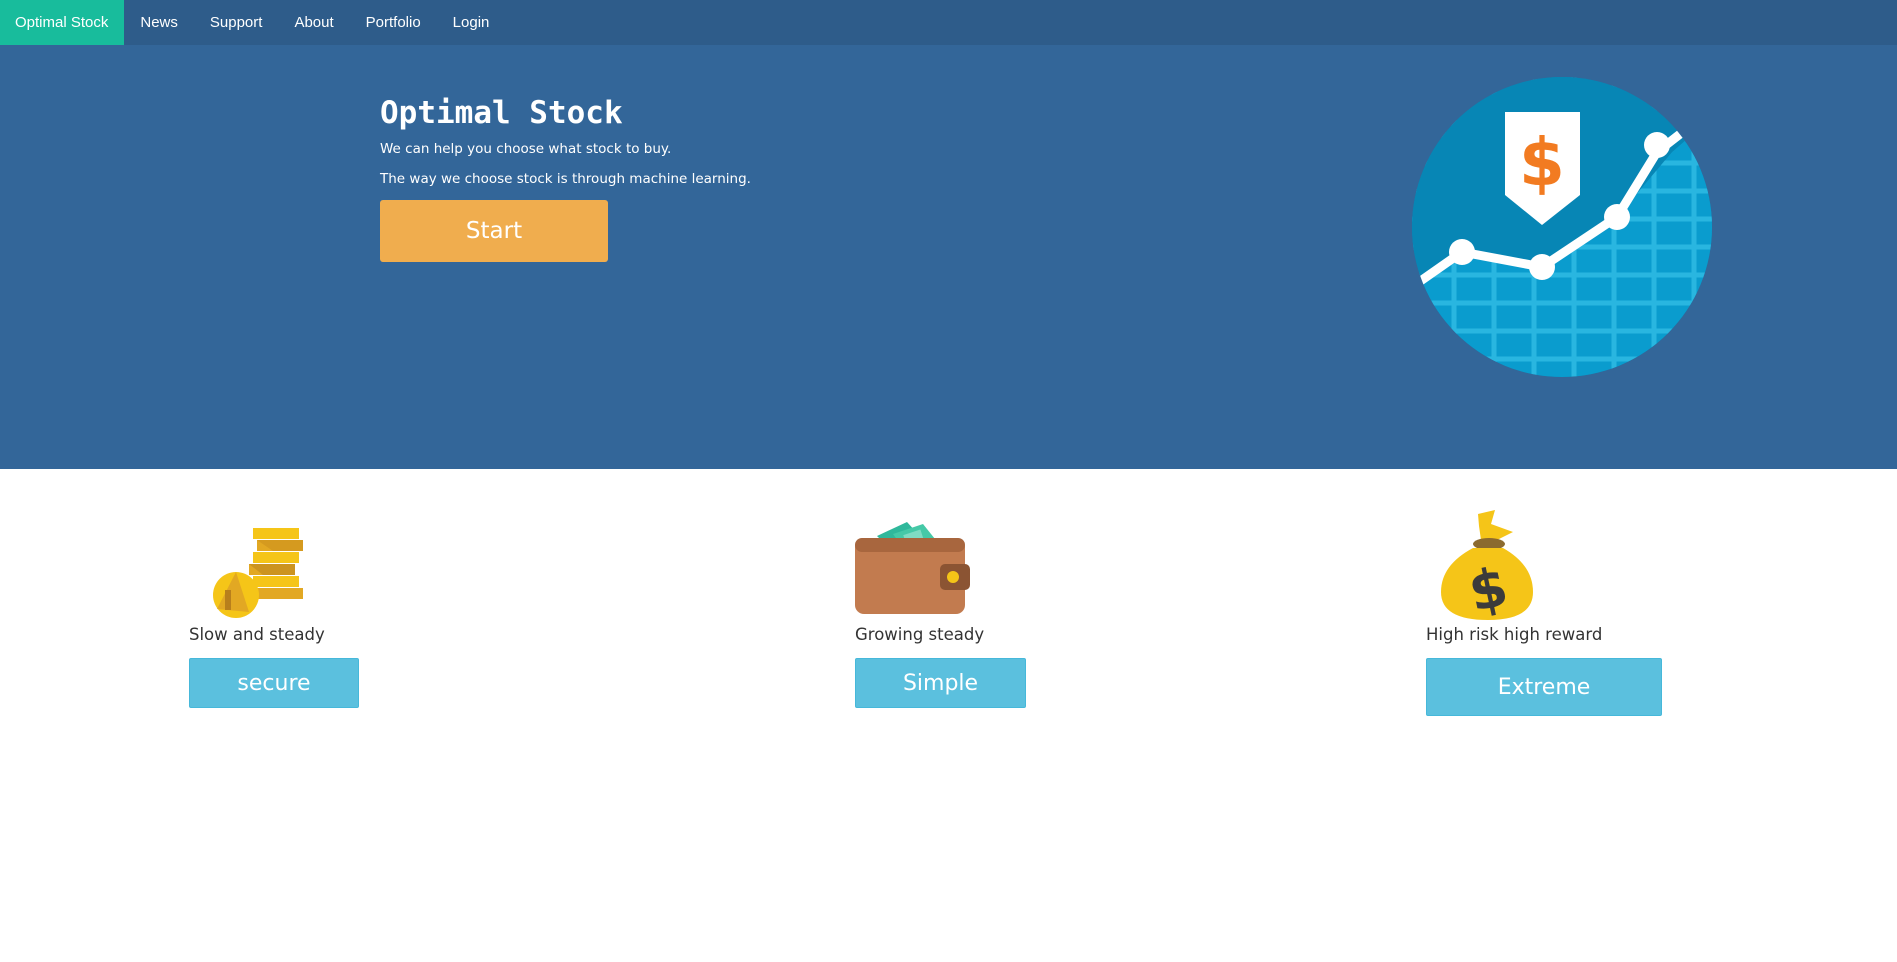  What do you see at coordinates (159, 22) in the screenshot?
I see `nav-item-news: News` at bounding box center [159, 22].